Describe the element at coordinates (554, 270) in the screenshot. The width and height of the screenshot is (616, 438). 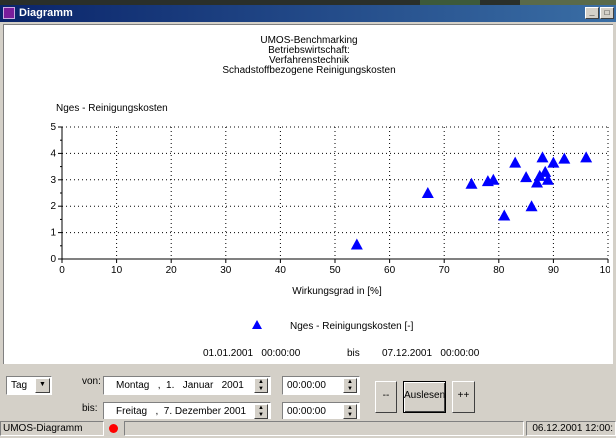
I see `x-tick-label: 90` at that location.